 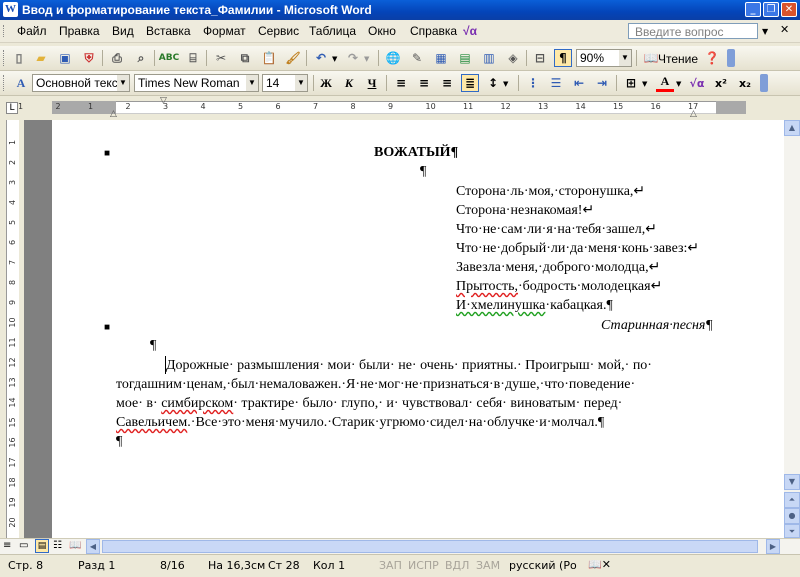 I want to click on web-view-icon: ▭, so click(x=23, y=545).